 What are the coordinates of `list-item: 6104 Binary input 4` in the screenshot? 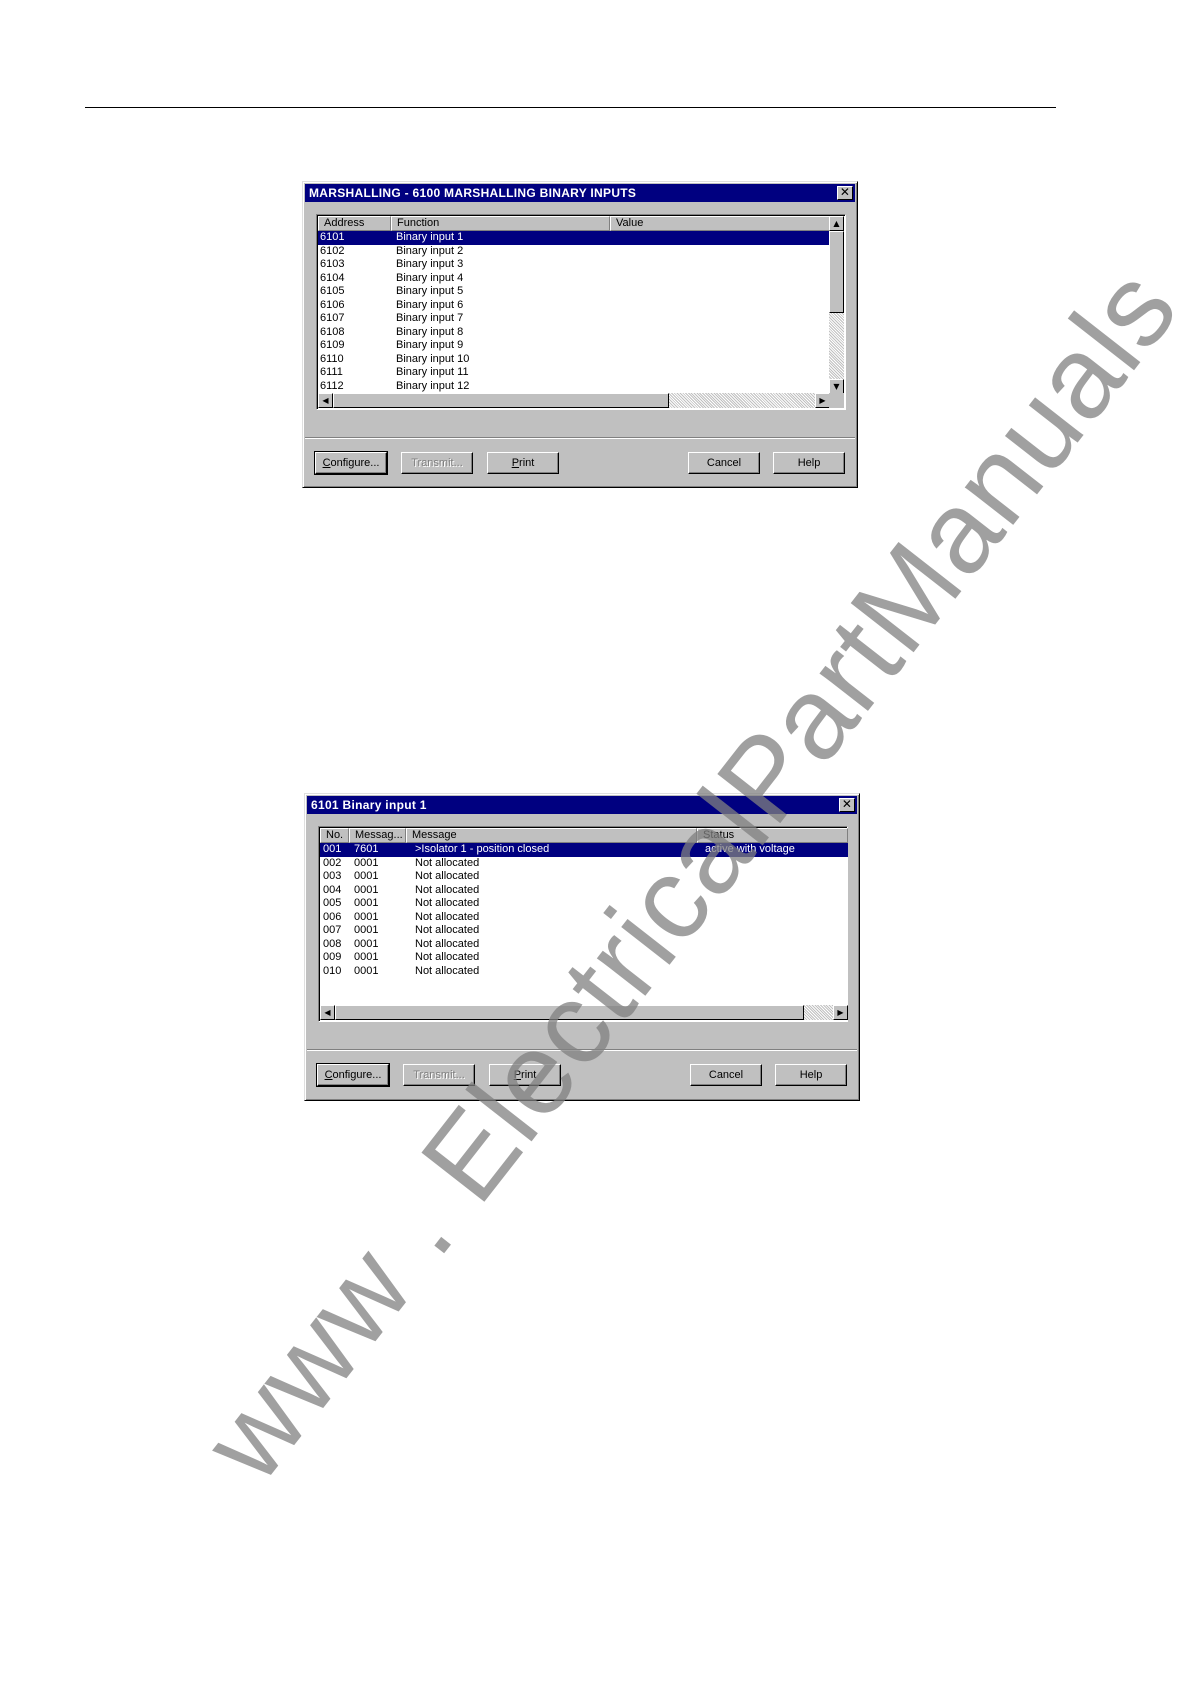 It's located at (574, 279).